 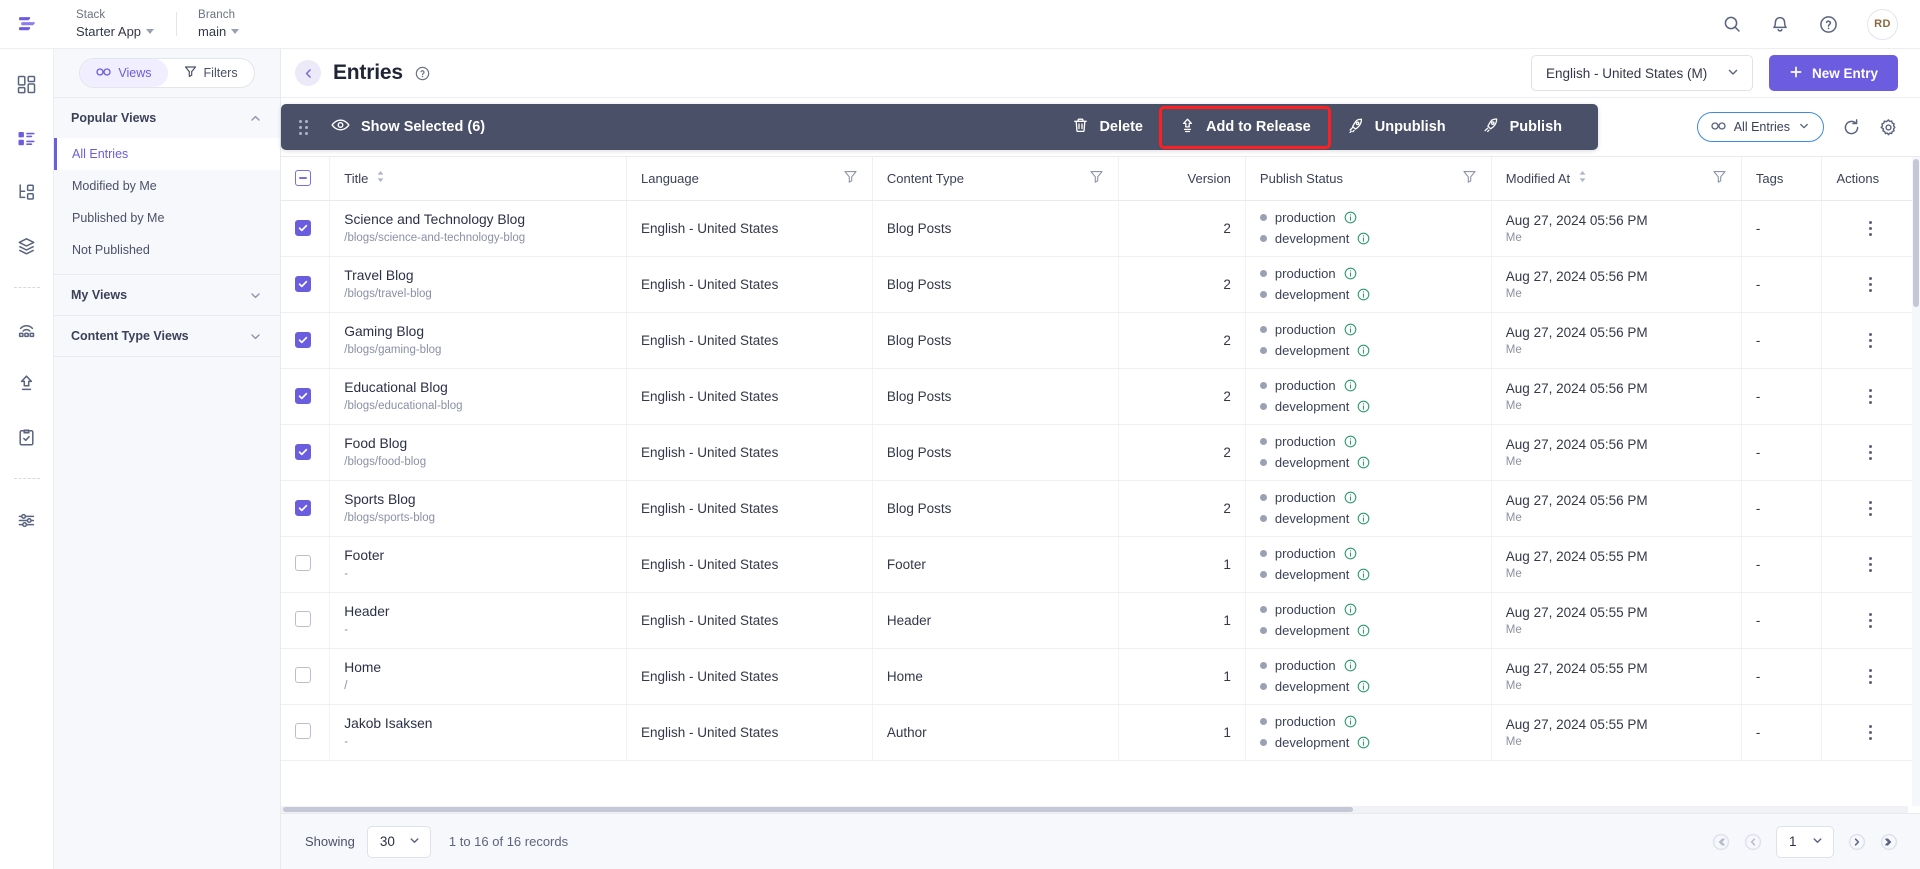 I want to click on cell-title: Gaming Blog/blogs/gaming-blog, so click(x=478, y=340).